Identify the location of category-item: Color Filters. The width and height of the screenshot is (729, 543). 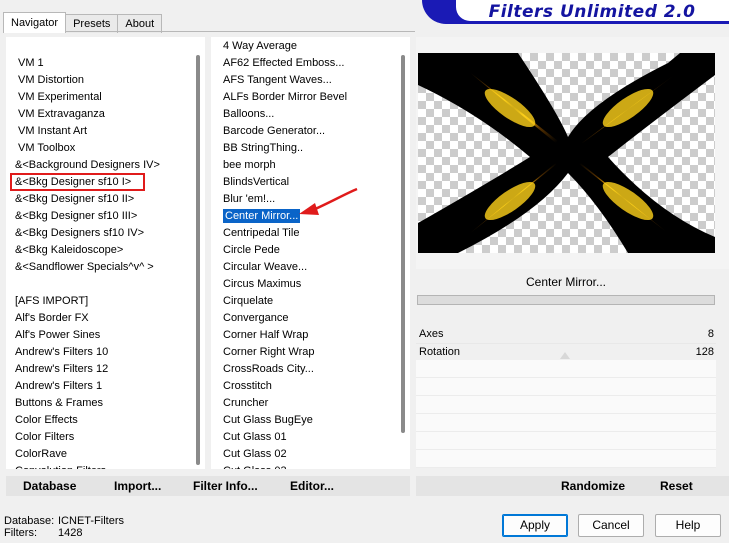
(98, 437).